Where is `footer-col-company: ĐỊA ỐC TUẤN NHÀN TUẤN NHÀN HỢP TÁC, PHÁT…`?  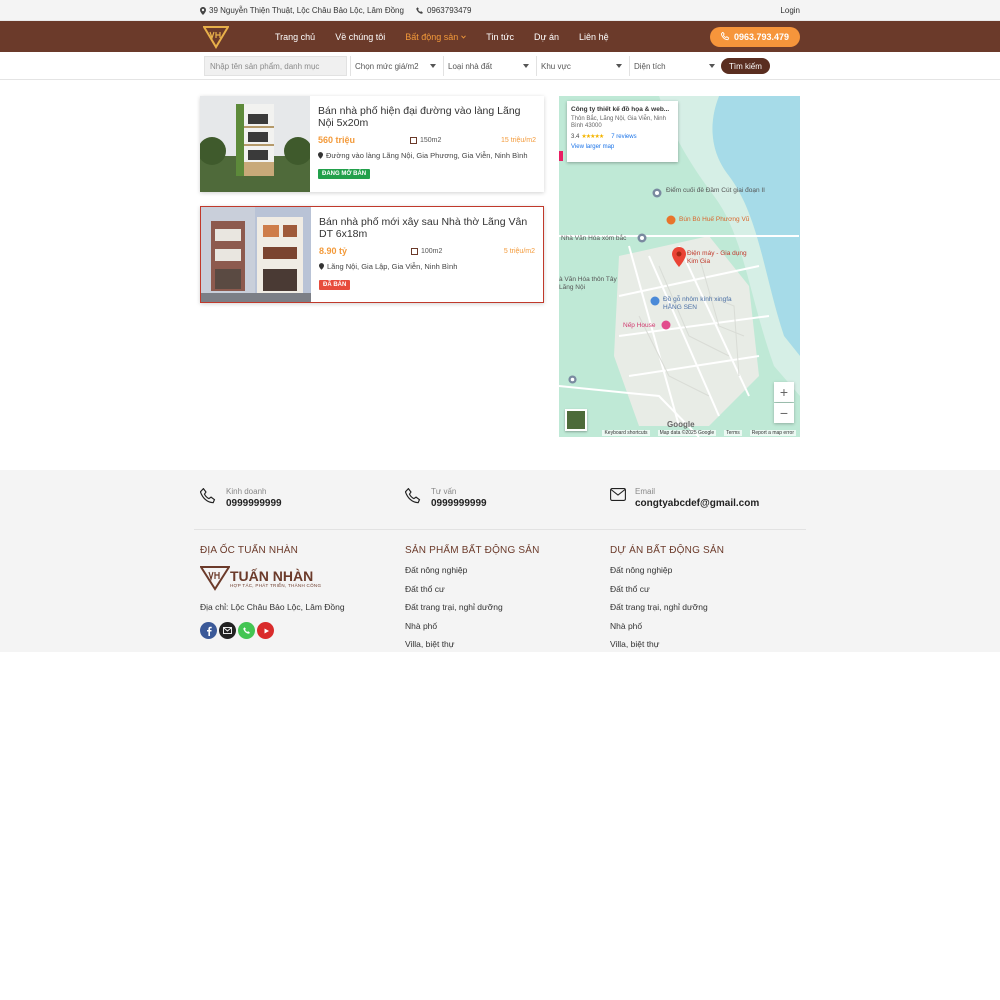
footer-col-company: ĐỊA ỐC TUẤN NHÀN TUẤN NHÀN HỢP TÁC, PHÁT… is located at coordinates (272, 592).